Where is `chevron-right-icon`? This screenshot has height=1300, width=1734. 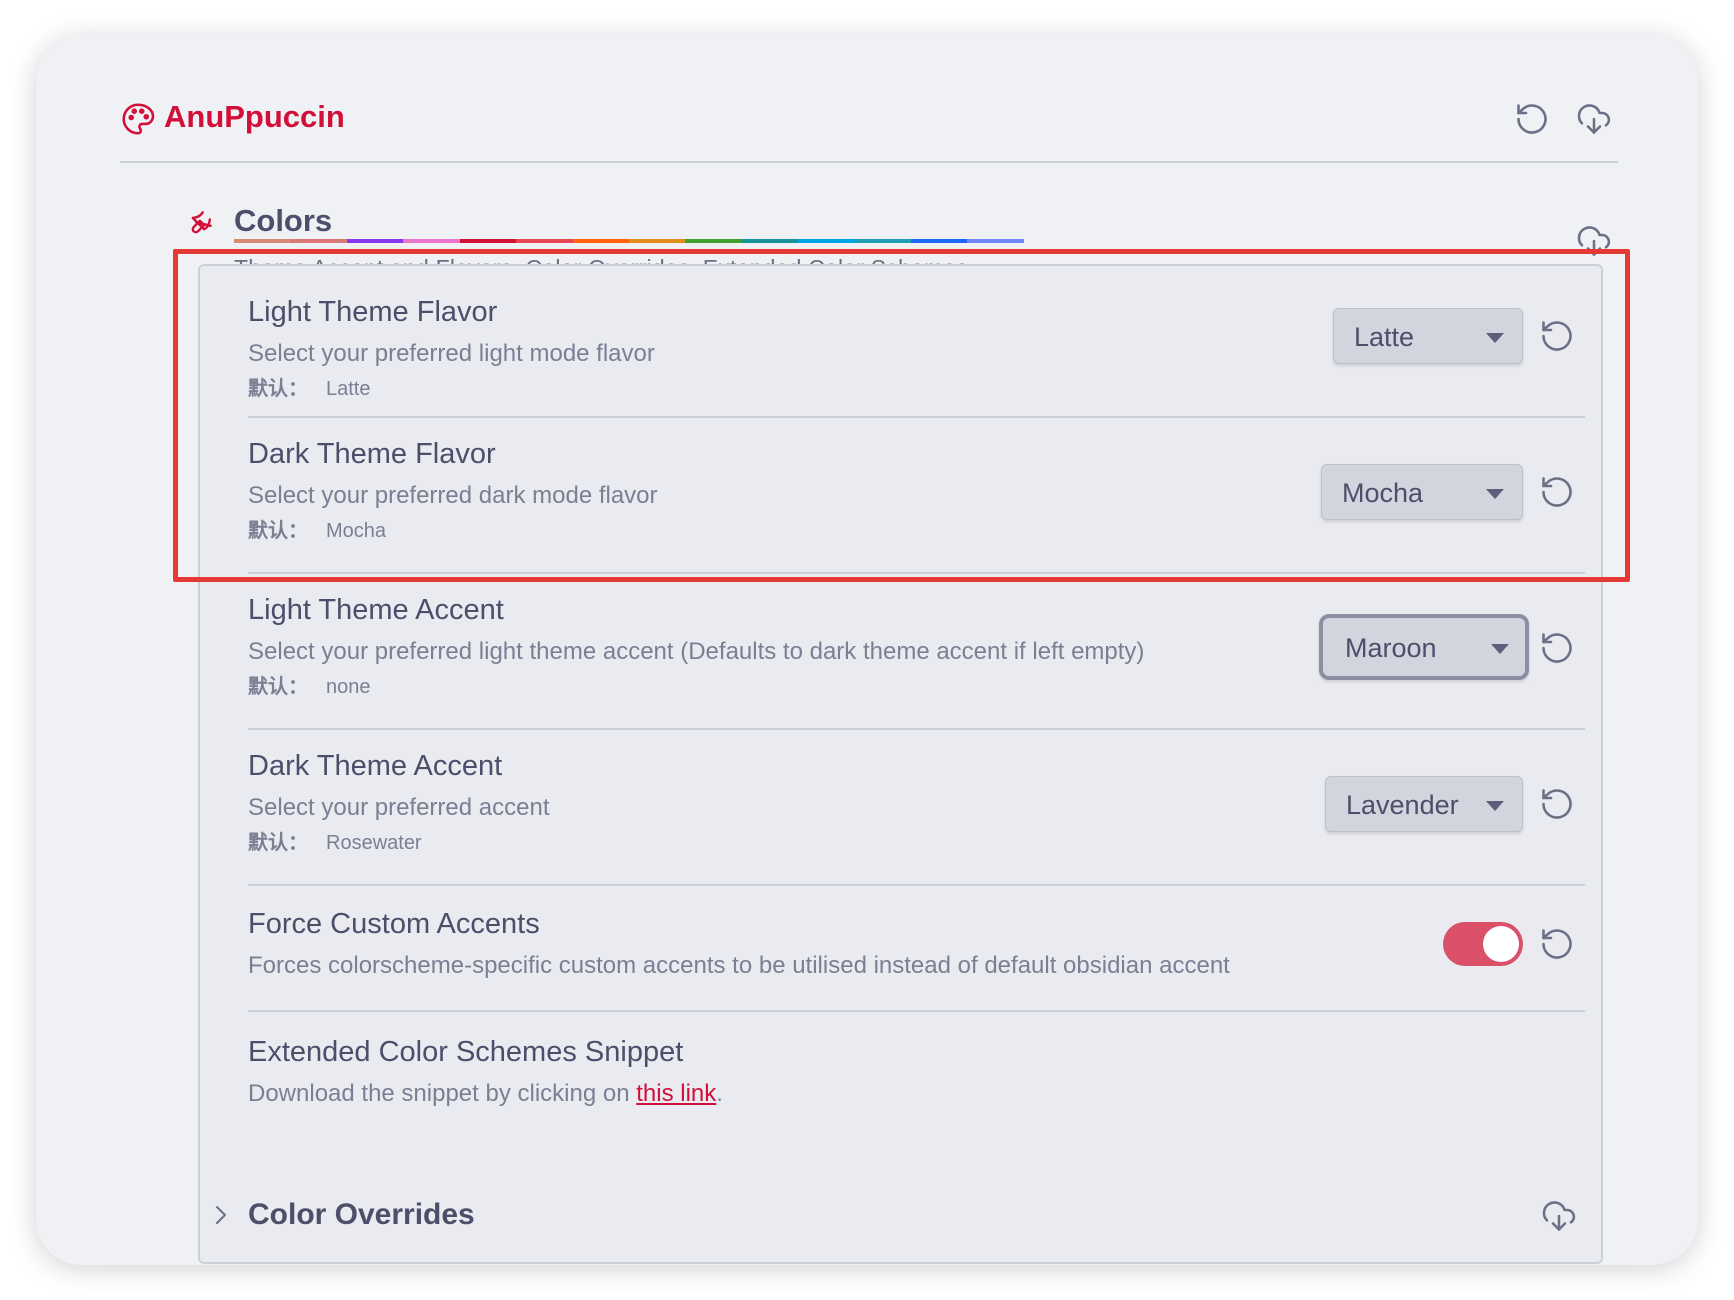
chevron-right-icon is located at coordinates (221, 1218).